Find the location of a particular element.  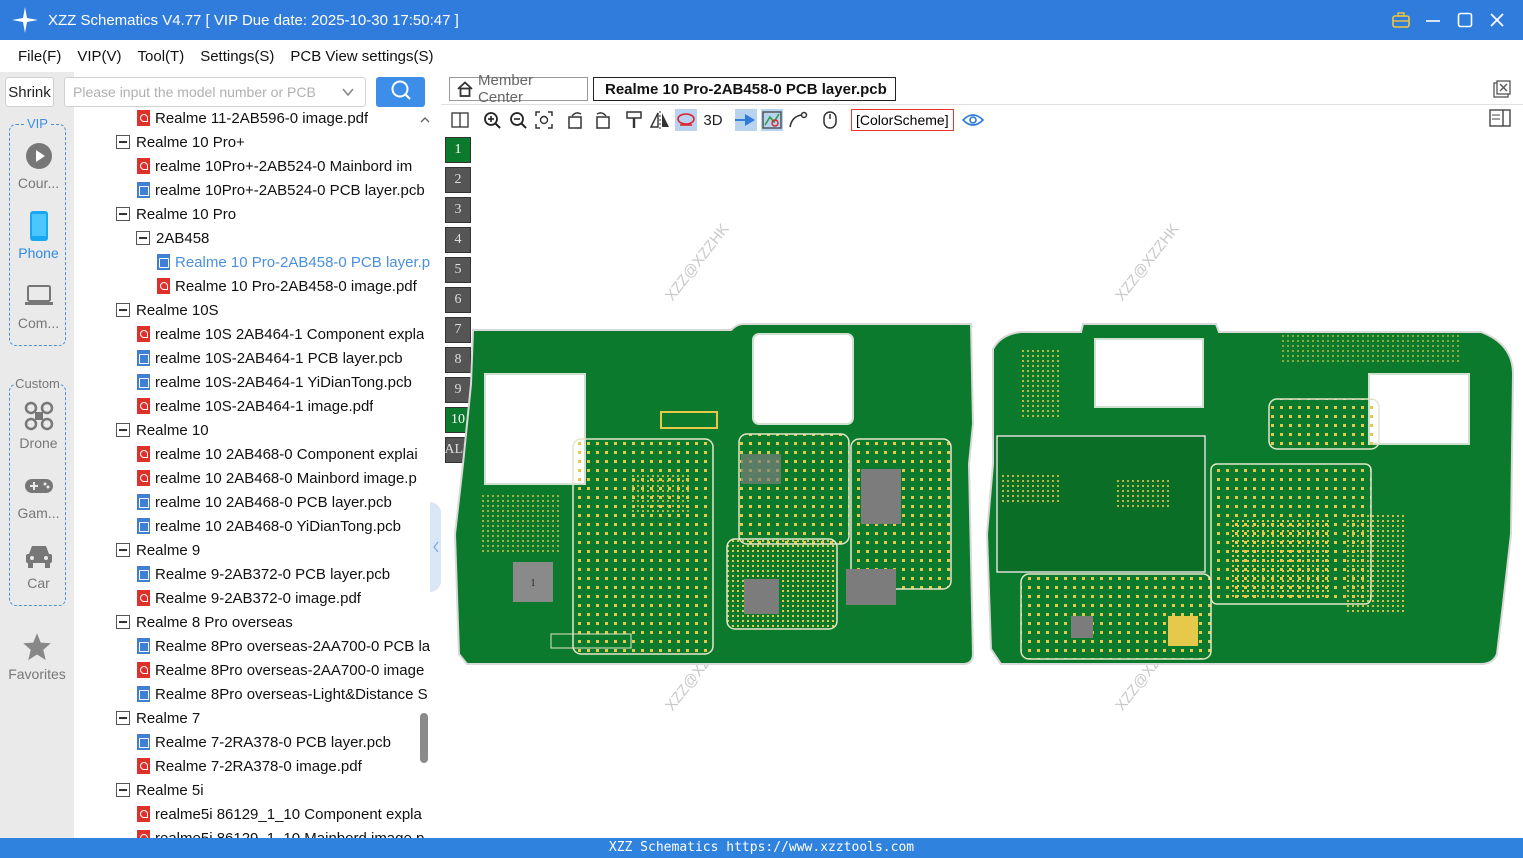

tree-file: Realme 11-2AB596-0 image.pdf is located at coordinates (252, 119).